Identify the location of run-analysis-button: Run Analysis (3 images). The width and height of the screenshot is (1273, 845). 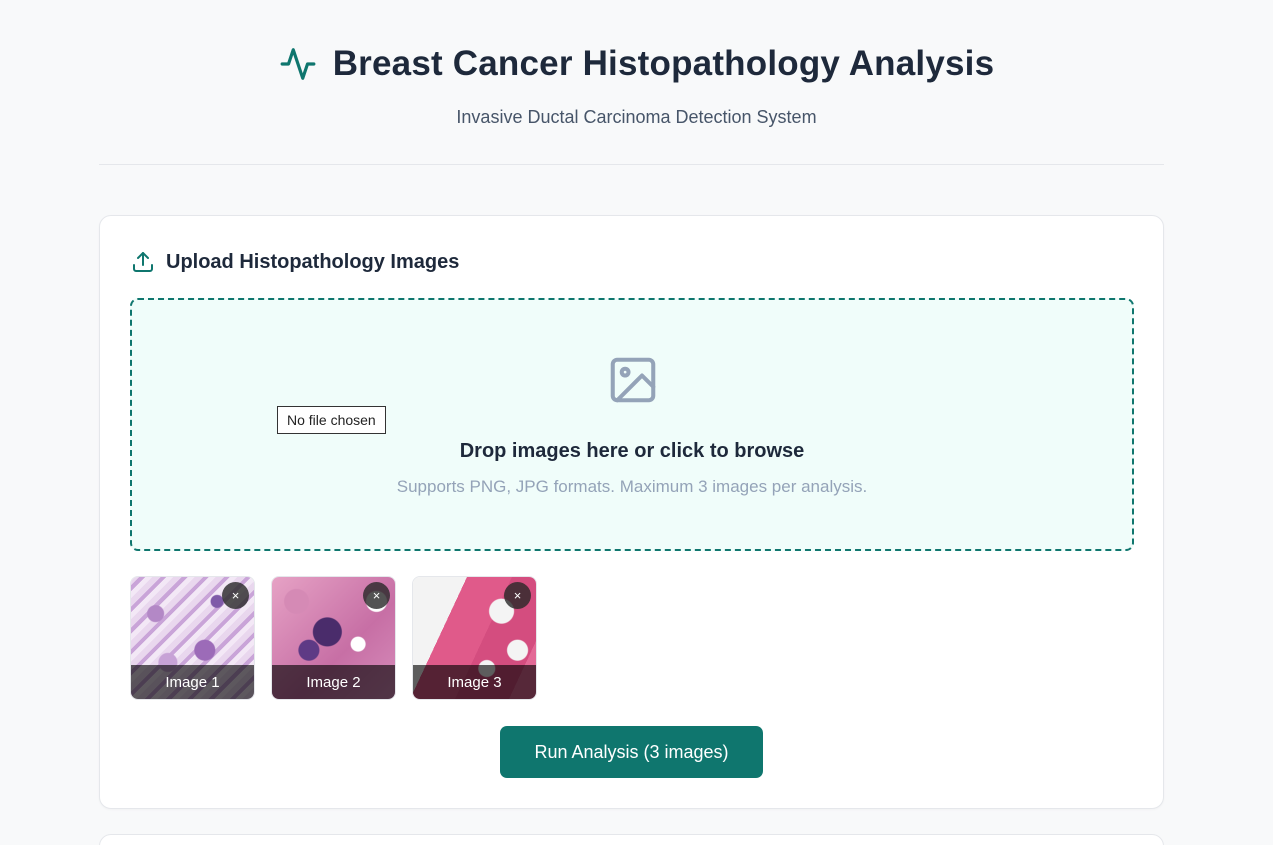
(631, 752).